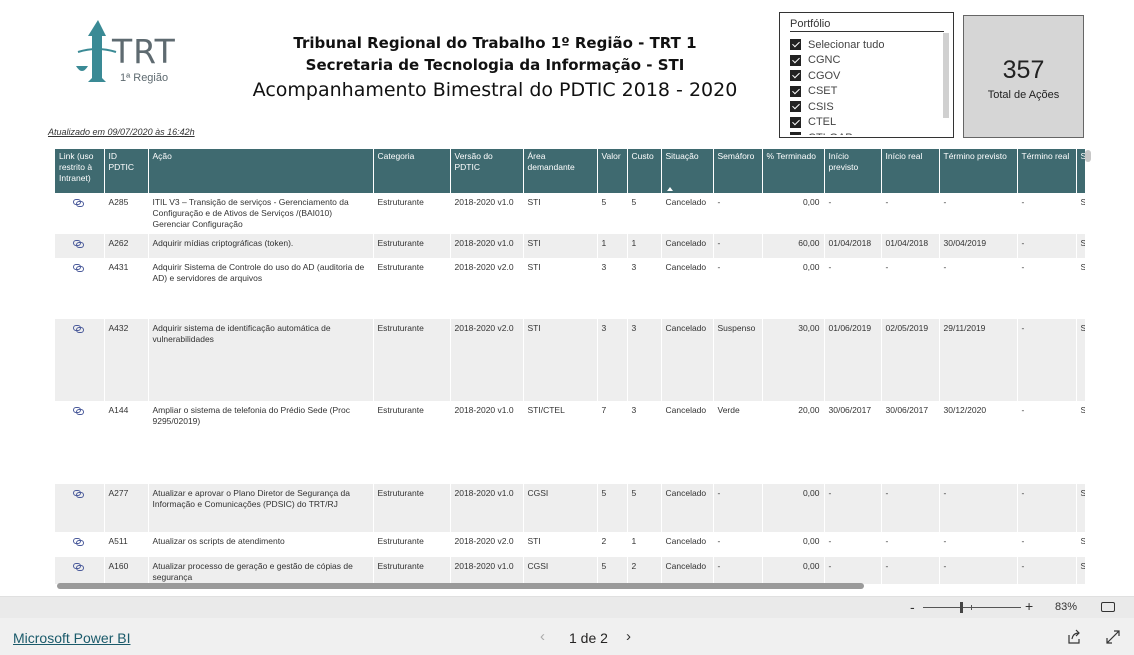 Image resolution: width=1134 pixels, height=655 pixels. Describe the element at coordinates (567, 607) in the screenshot. I see `zoom-bar: - + 83%` at that location.